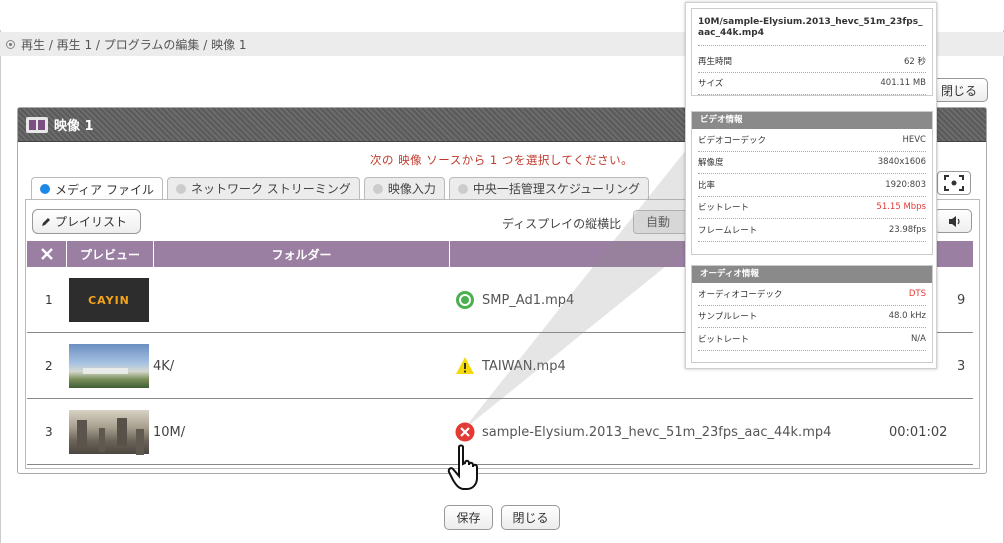 Image resolution: width=1004 pixels, height=543 pixels. What do you see at coordinates (907, 316) in the screenshot?
I see `info-value: 48.0 kHz` at bounding box center [907, 316].